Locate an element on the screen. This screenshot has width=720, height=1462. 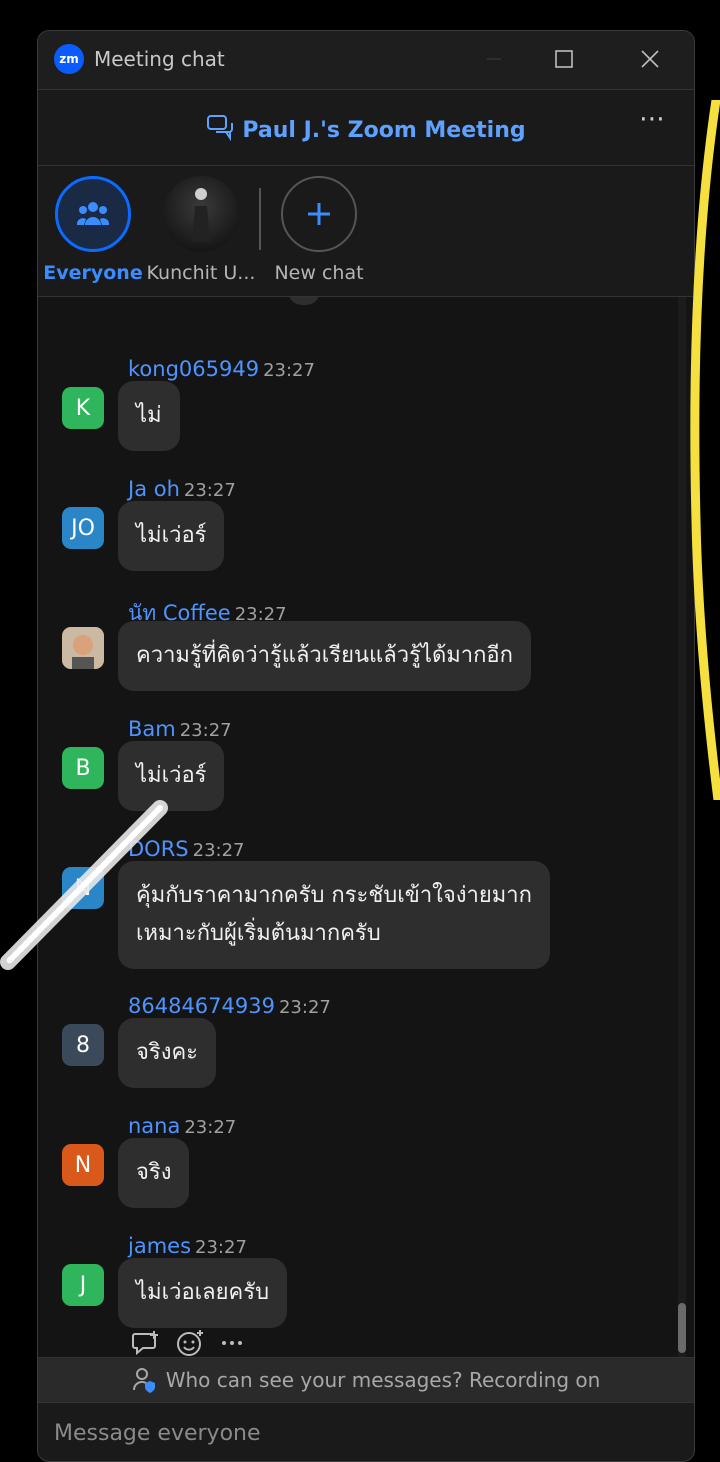
avatar: 8 is located at coordinates (83, 1045).